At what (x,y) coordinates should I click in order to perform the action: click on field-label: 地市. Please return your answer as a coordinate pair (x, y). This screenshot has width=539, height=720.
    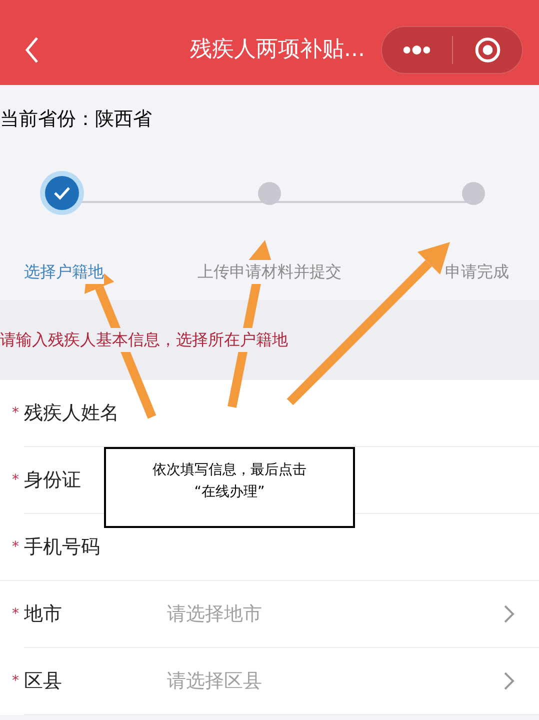
    Looking at the image, I should click on (43, 614).